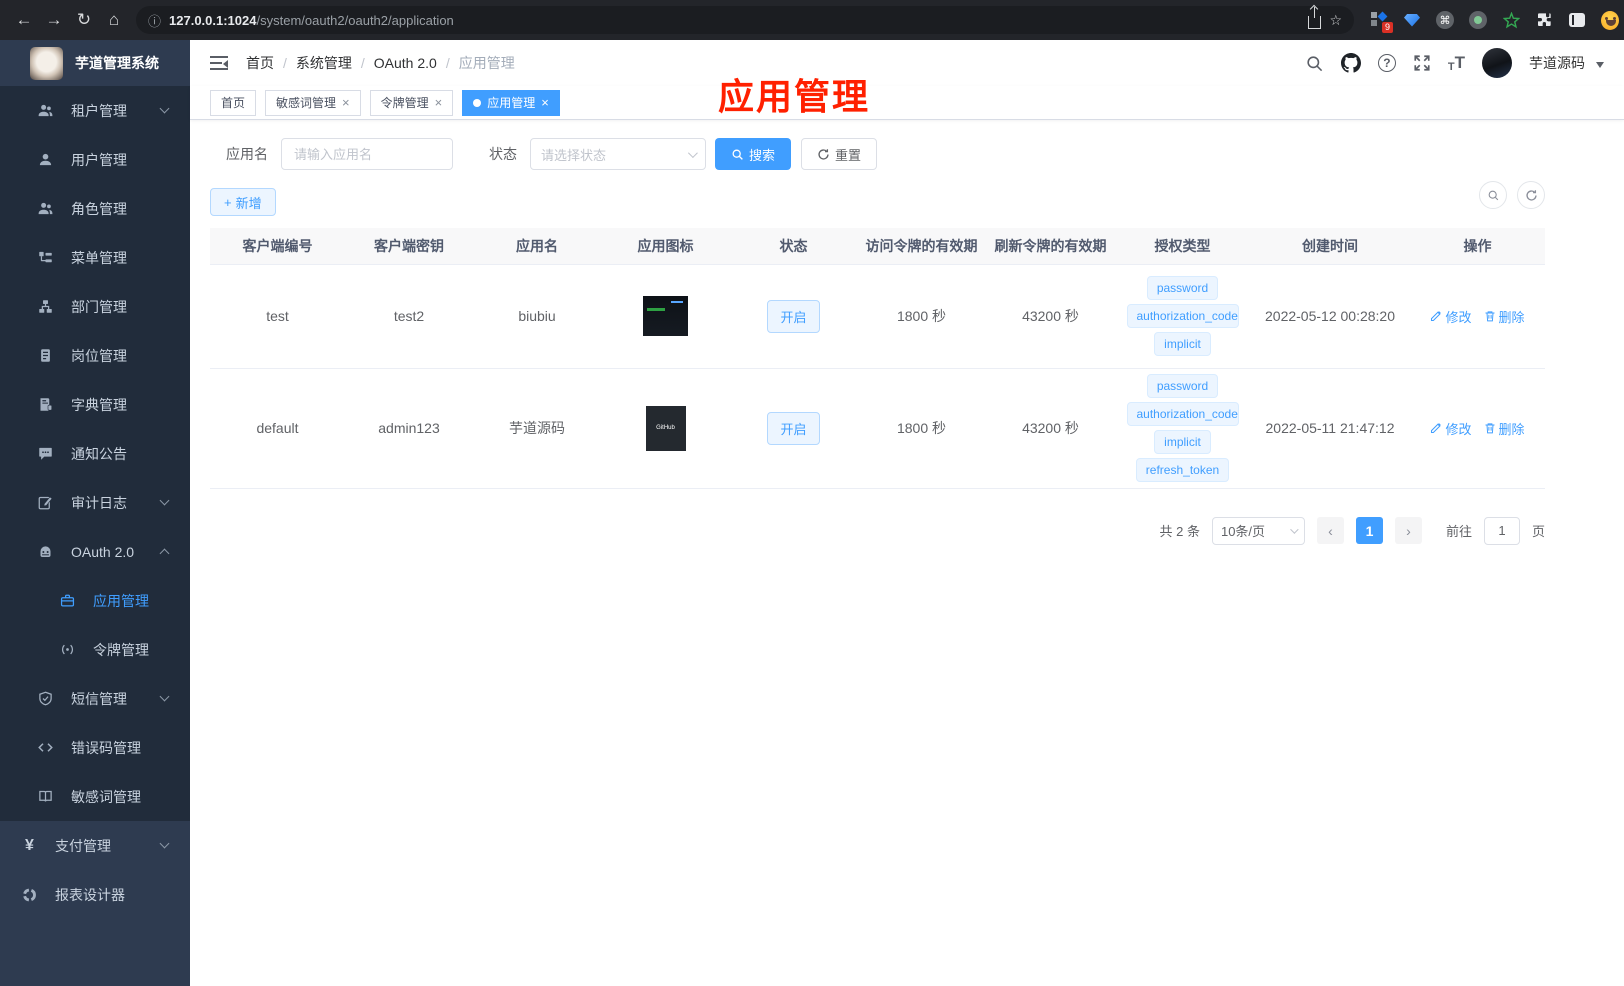 The height and width of the screenshot is (986, 1624). I want to click on back-icon: ←, so click(24, 20).